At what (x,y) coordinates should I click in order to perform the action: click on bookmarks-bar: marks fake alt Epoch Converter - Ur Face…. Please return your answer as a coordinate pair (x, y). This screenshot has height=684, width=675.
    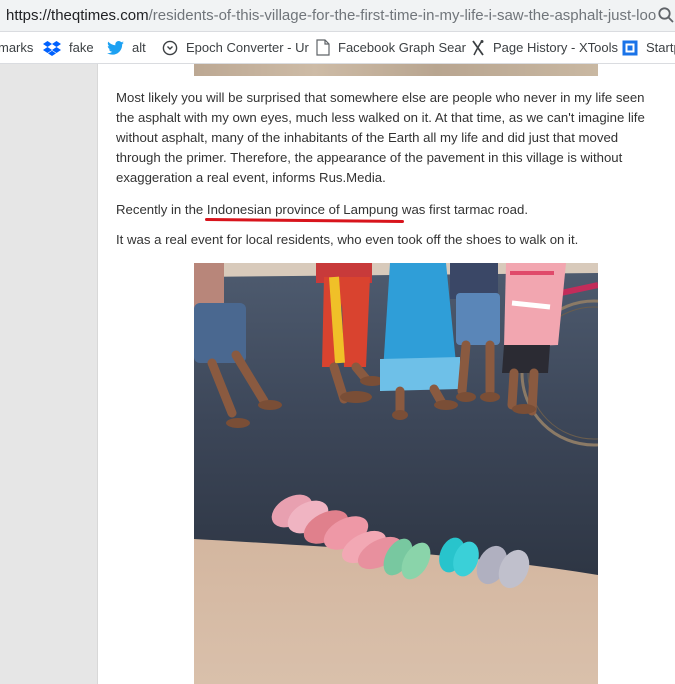
    Looking at the image, I should click on (337, 48).